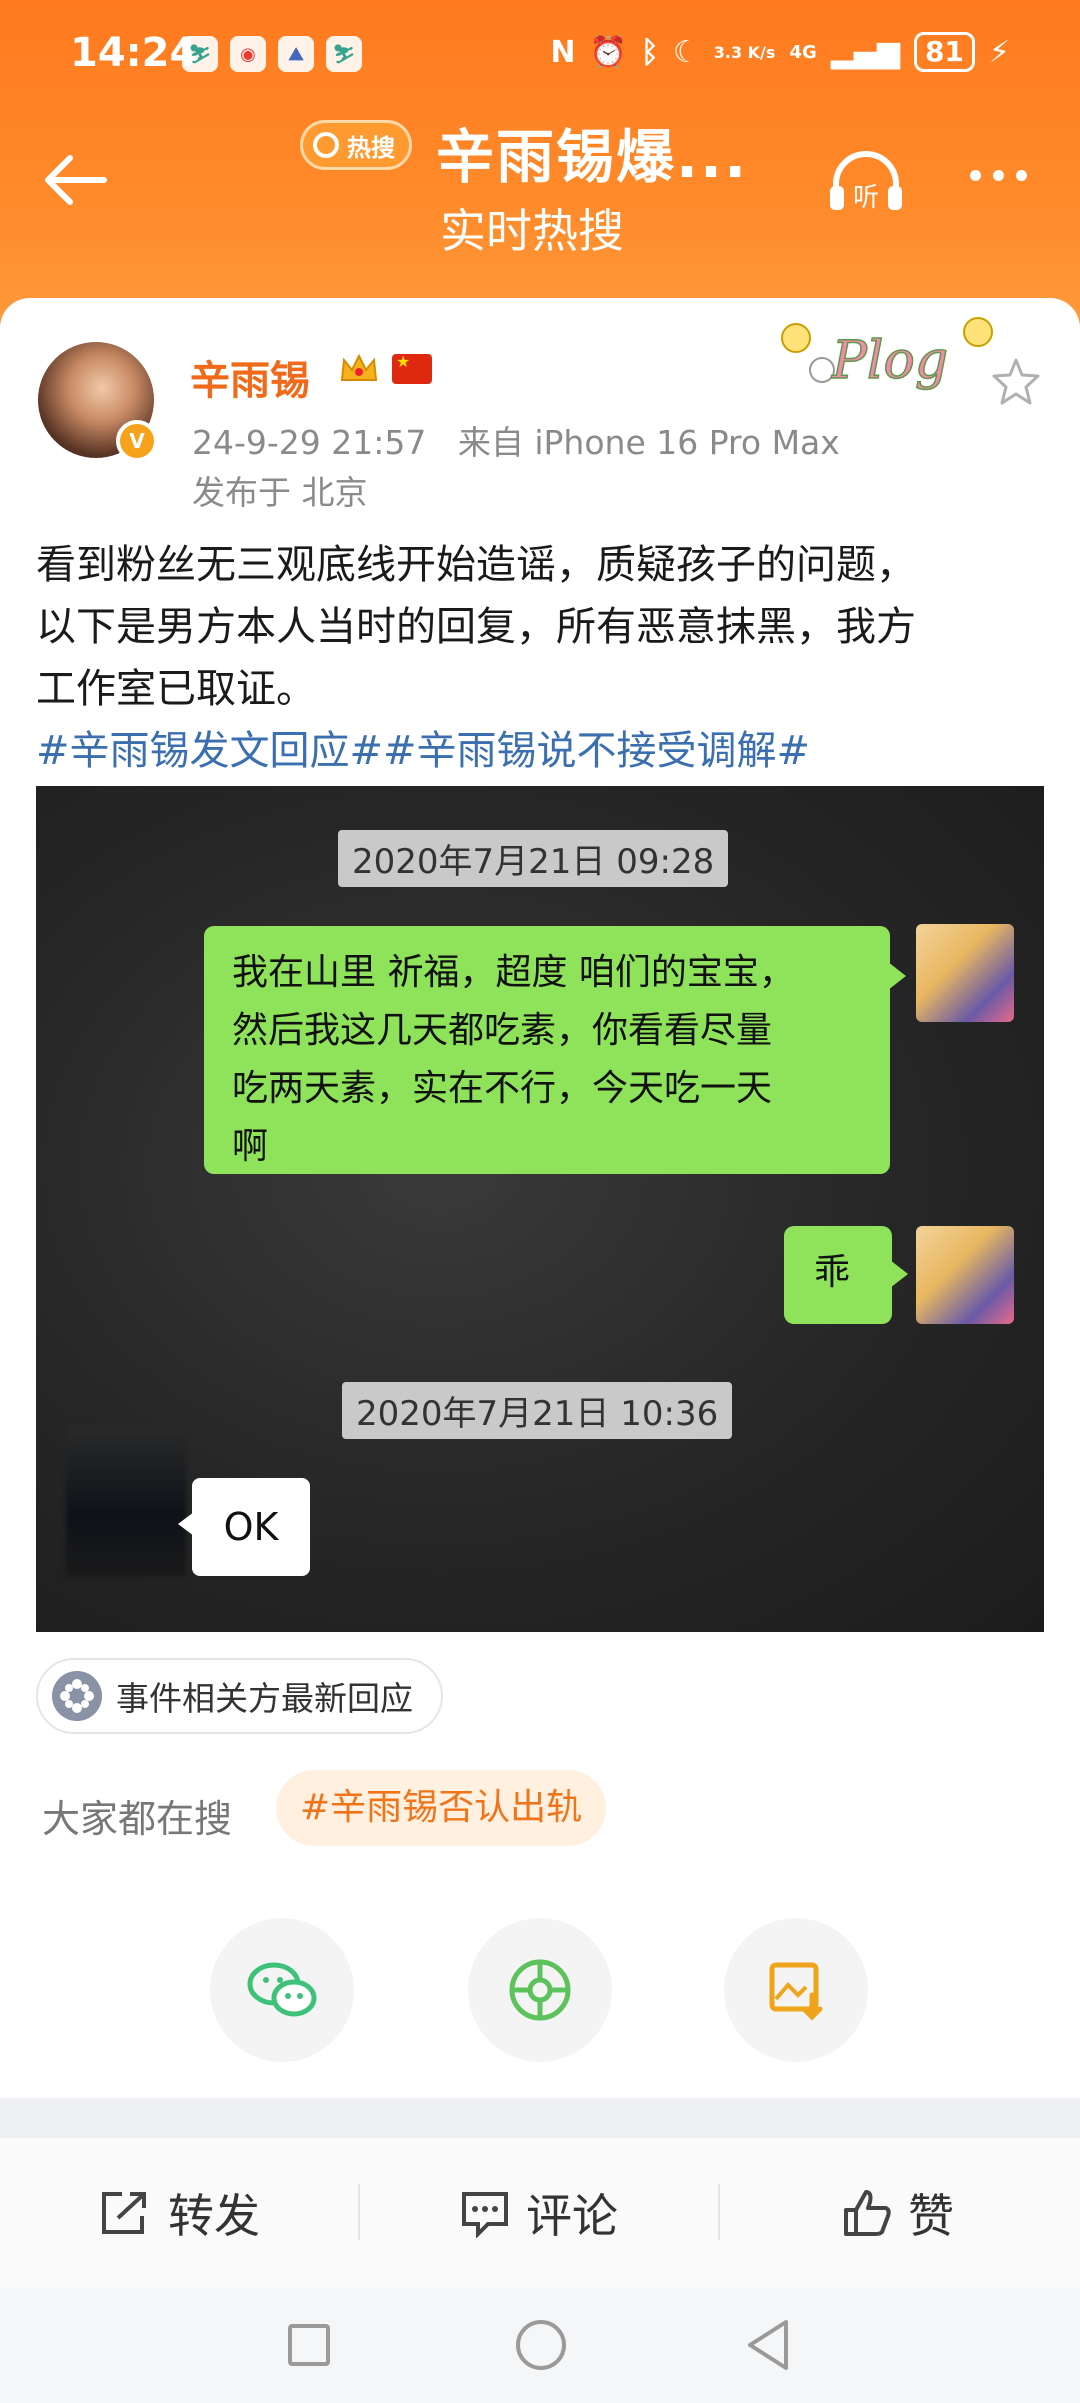  I want to click on chat-bubble-received: OK, so click(244, 1527).